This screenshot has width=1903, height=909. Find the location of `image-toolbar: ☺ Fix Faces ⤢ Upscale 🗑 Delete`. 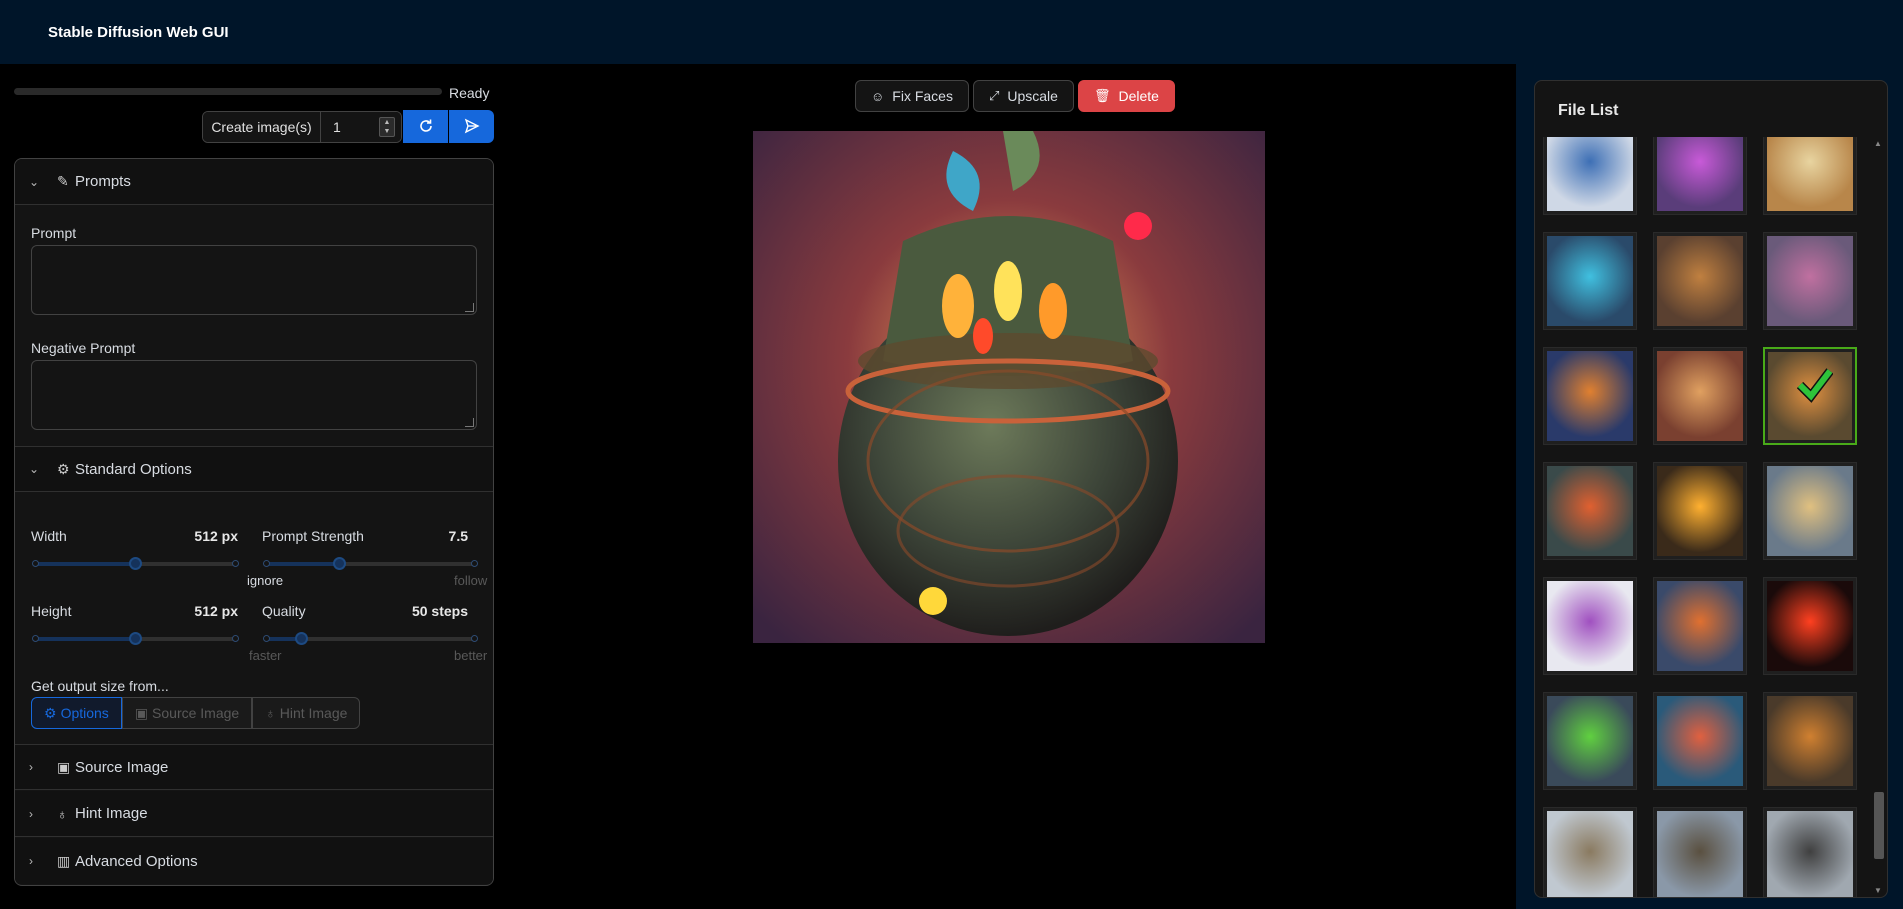

image-toolbar: ☺ Fix Faces ⤢ Upscale 🗑 Delete is located at coordinates (1015, 96).